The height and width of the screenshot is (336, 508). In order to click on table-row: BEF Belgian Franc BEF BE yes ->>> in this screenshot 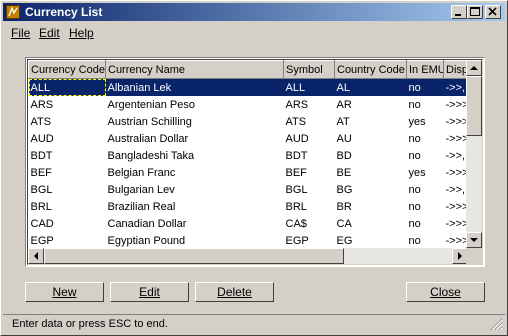, I will do `click(249, 172)`.